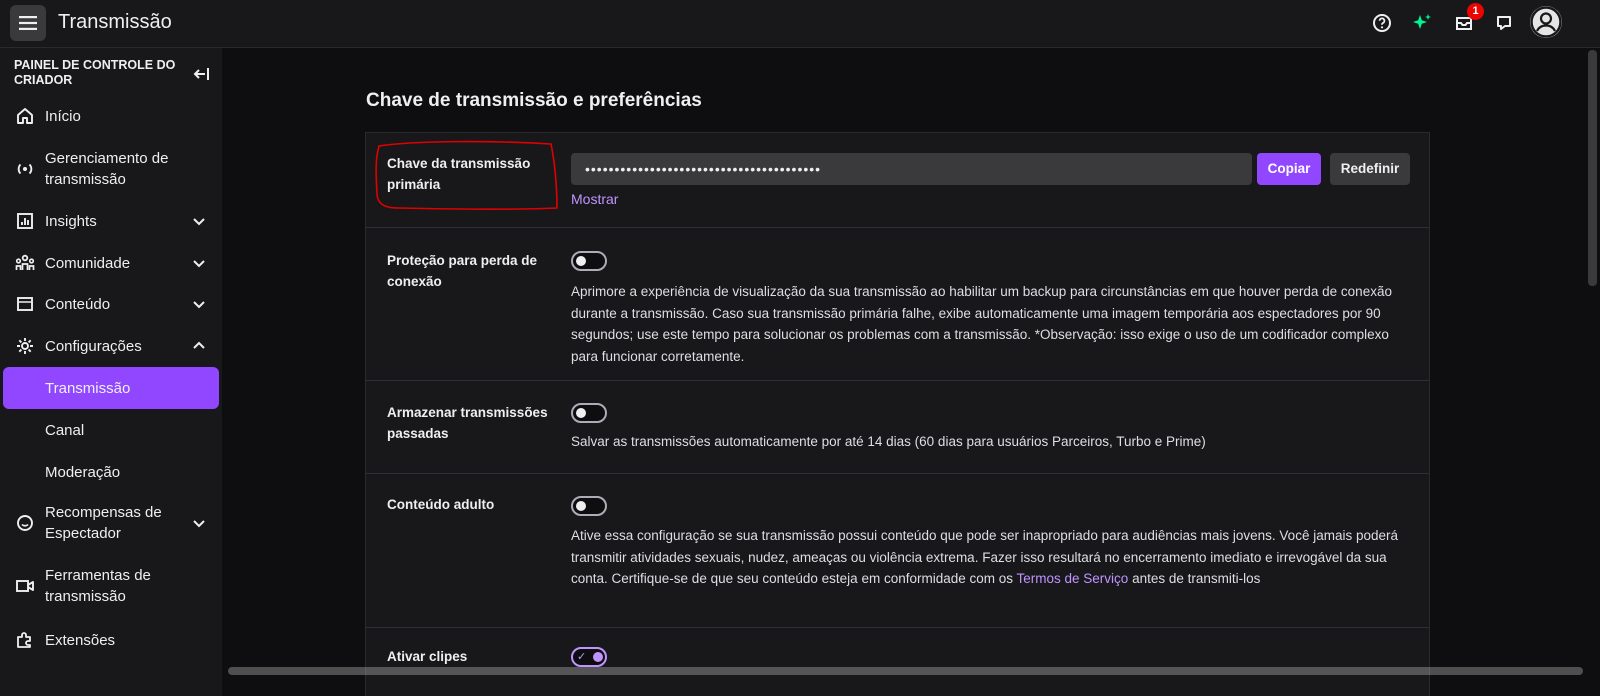  What do you see at coordinates (78, 304) in the screenshot?
I see `sidebar-item-label: Conteúdo` at bounding box center [78, 304].